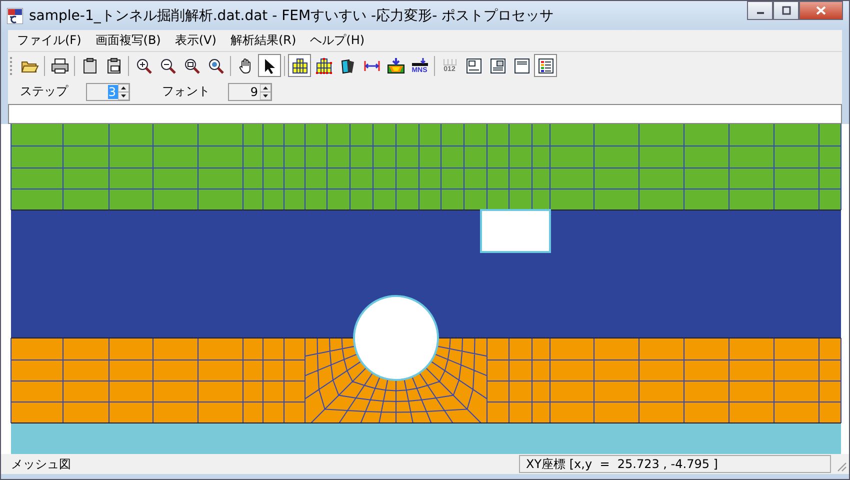  I want to click on maximize-icon, so click(786, 10).